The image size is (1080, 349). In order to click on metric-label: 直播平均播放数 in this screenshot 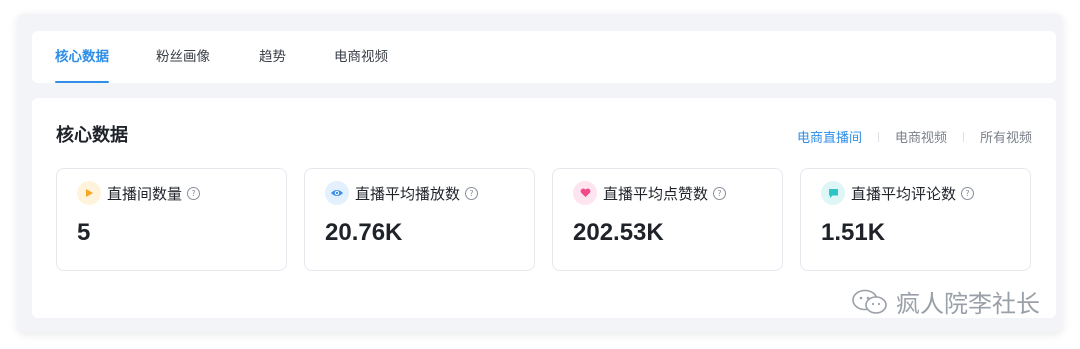, I will do `click(408, 193)`.